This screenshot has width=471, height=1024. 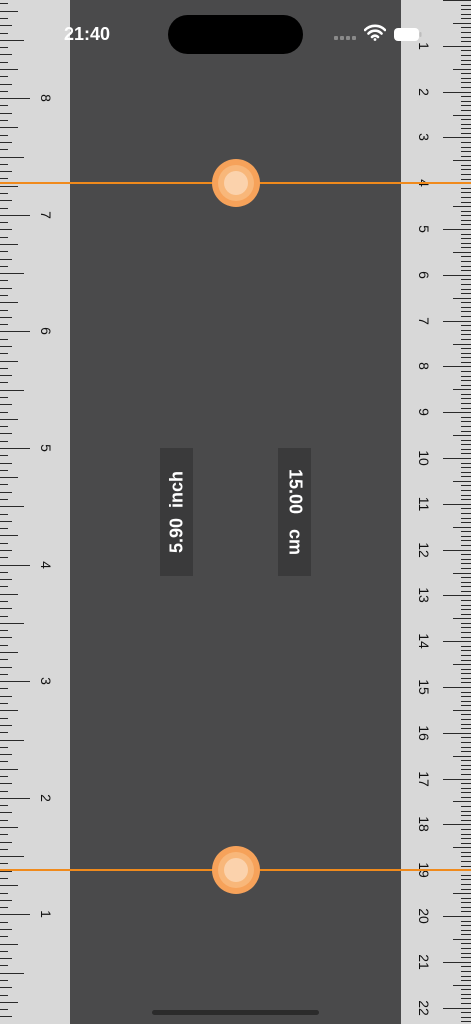 I want to click on cm-label: 5, so click(x=424, y=229).